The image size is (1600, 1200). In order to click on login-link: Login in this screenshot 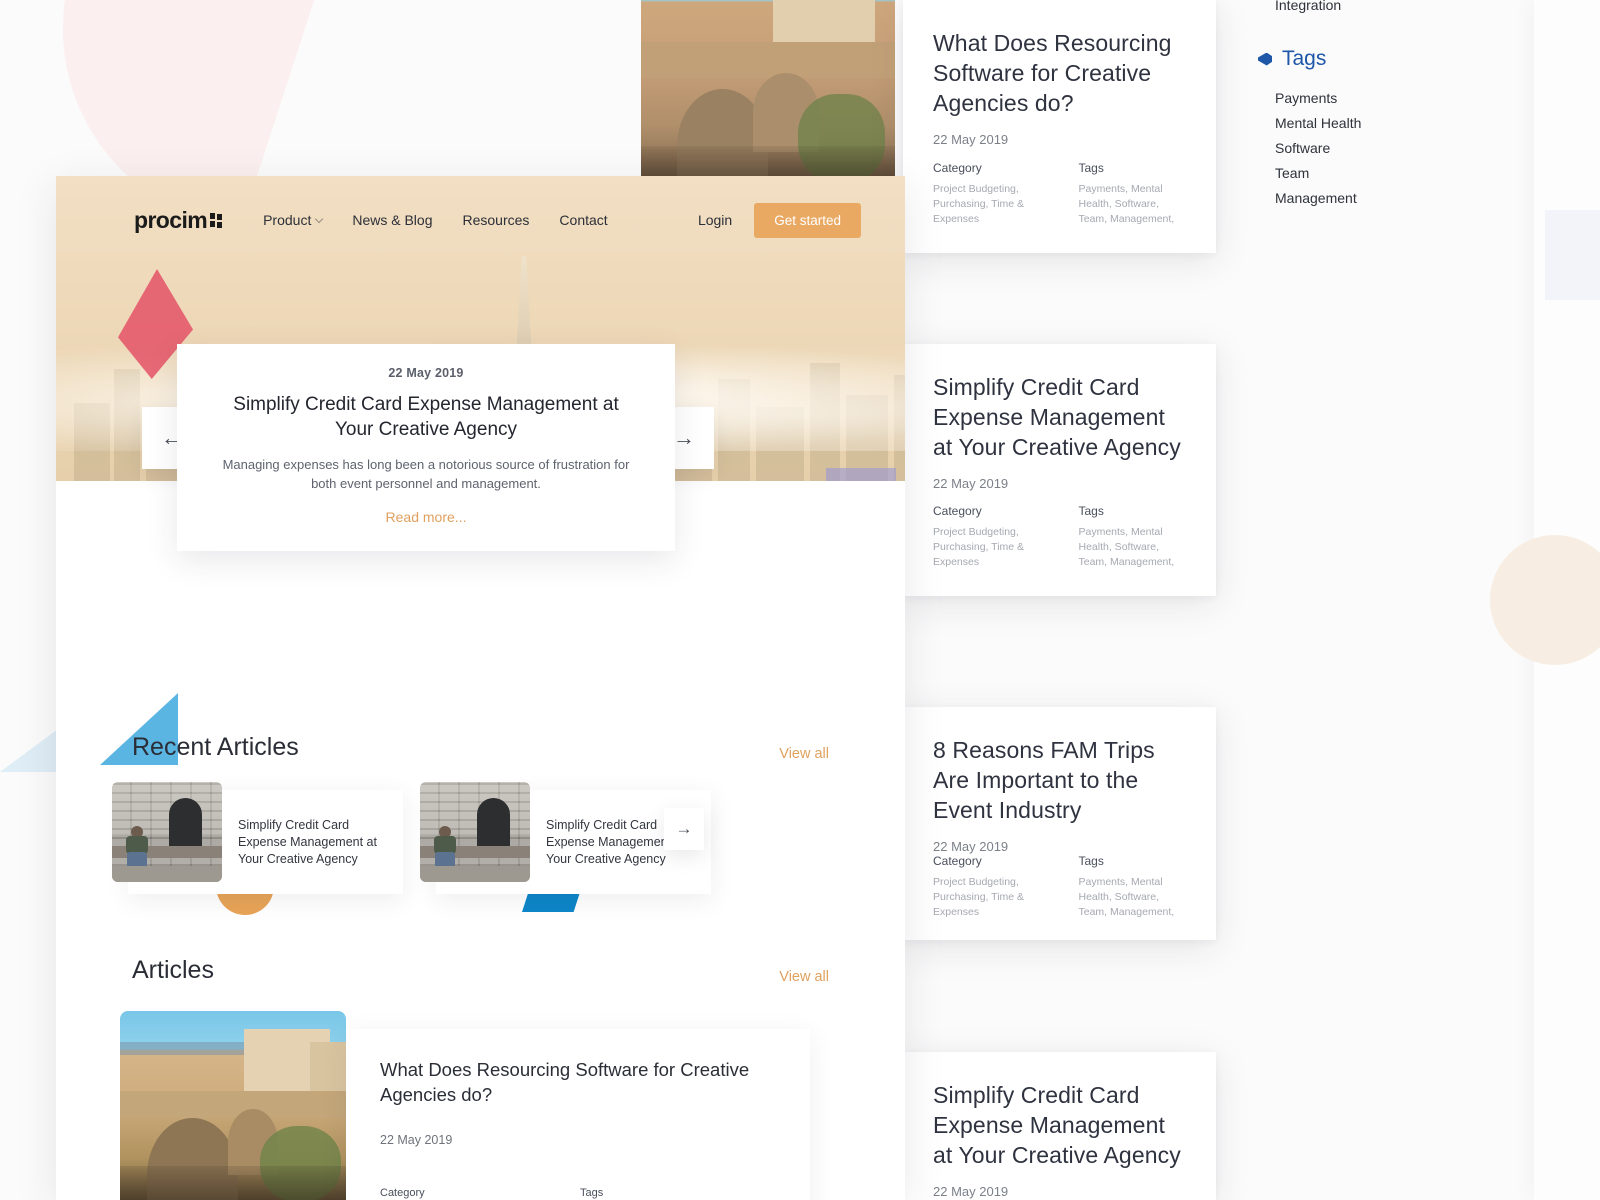, I will do `click(715, 220)`.